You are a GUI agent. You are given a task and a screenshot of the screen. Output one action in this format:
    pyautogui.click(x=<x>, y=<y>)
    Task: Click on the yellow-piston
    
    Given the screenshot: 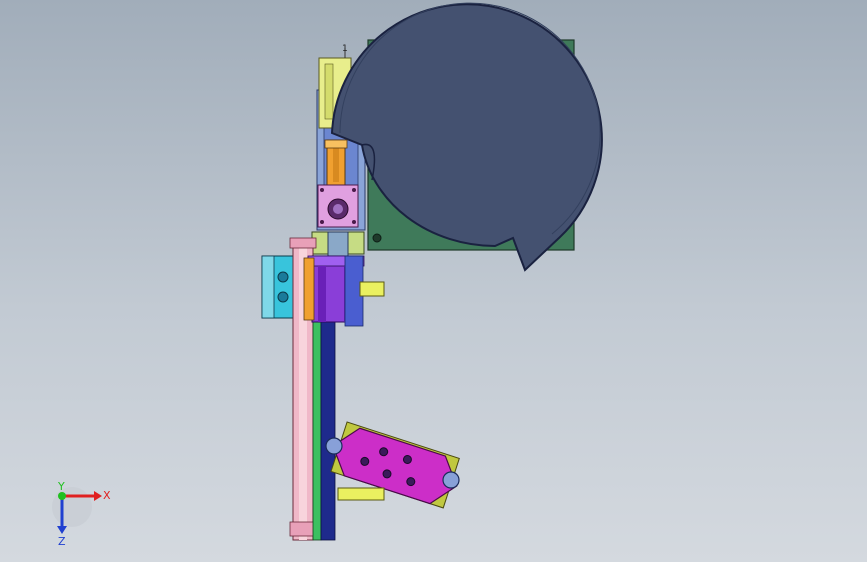 What is the action you would take?
    pyautogui.click(x=372, y=289)
    